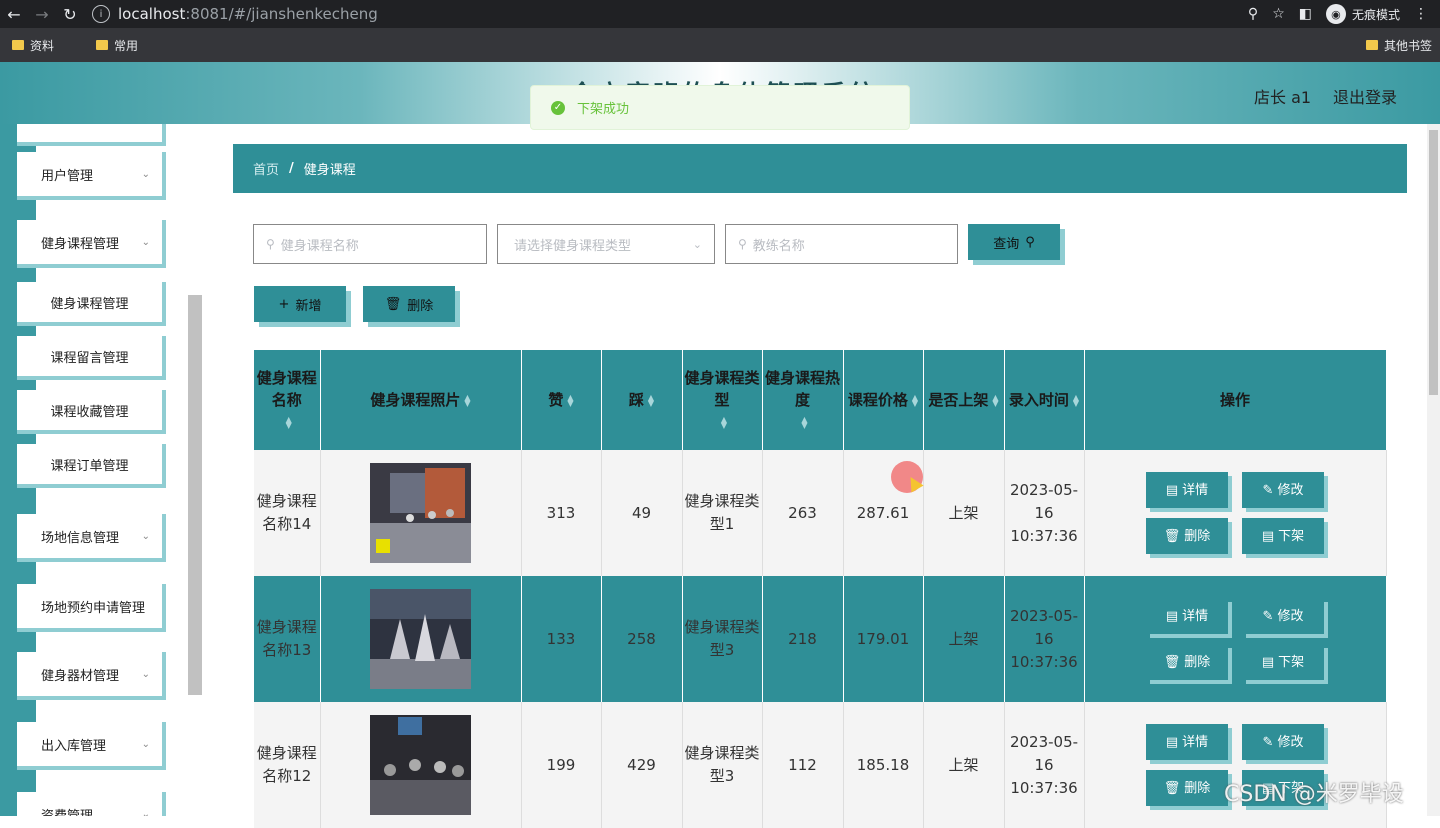  What do you see at coordinates (300, 304) in the screenshot?
I see `add-button: + 新增` at bounding box center [300, 304].